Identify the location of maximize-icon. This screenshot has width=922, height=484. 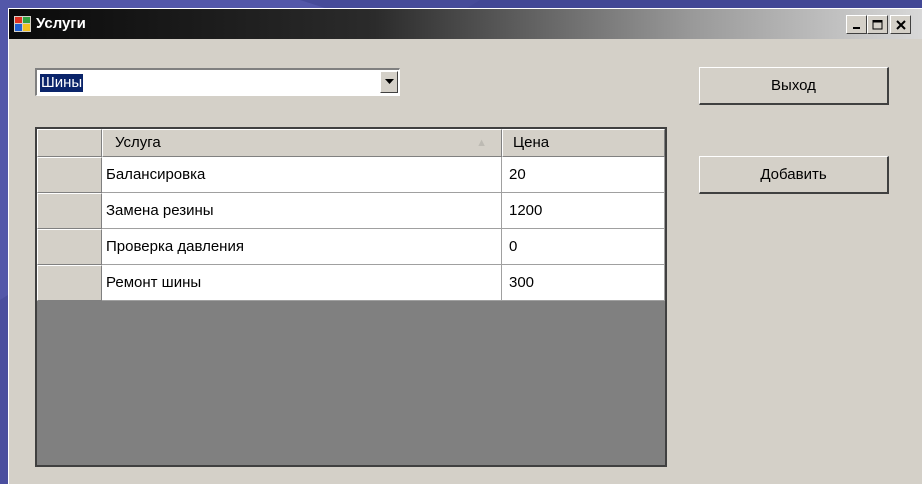
(877, 24).